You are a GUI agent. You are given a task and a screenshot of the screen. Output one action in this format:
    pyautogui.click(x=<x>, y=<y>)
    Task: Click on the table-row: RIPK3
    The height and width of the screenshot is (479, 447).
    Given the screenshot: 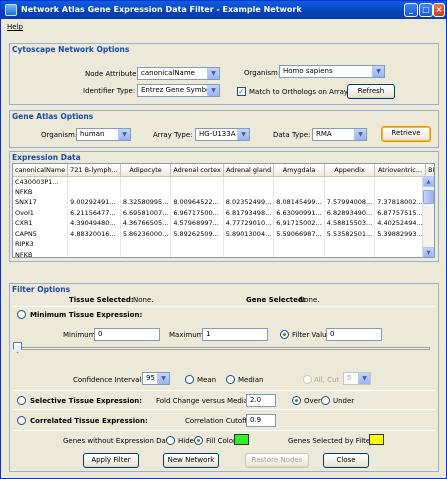 What is the action you would take?
    pyautogui.click(x=223, y=244)
    